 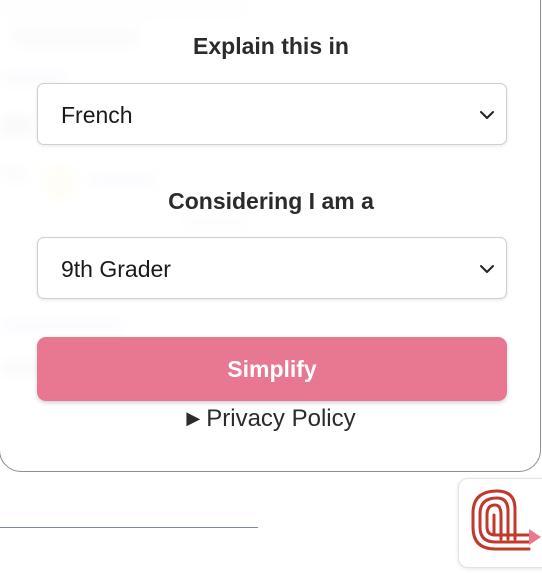 What do you see at coordinates (271, 201) in the screenshot?
I see `level-heading: Considering I am a` at bounding box center [271, 201].